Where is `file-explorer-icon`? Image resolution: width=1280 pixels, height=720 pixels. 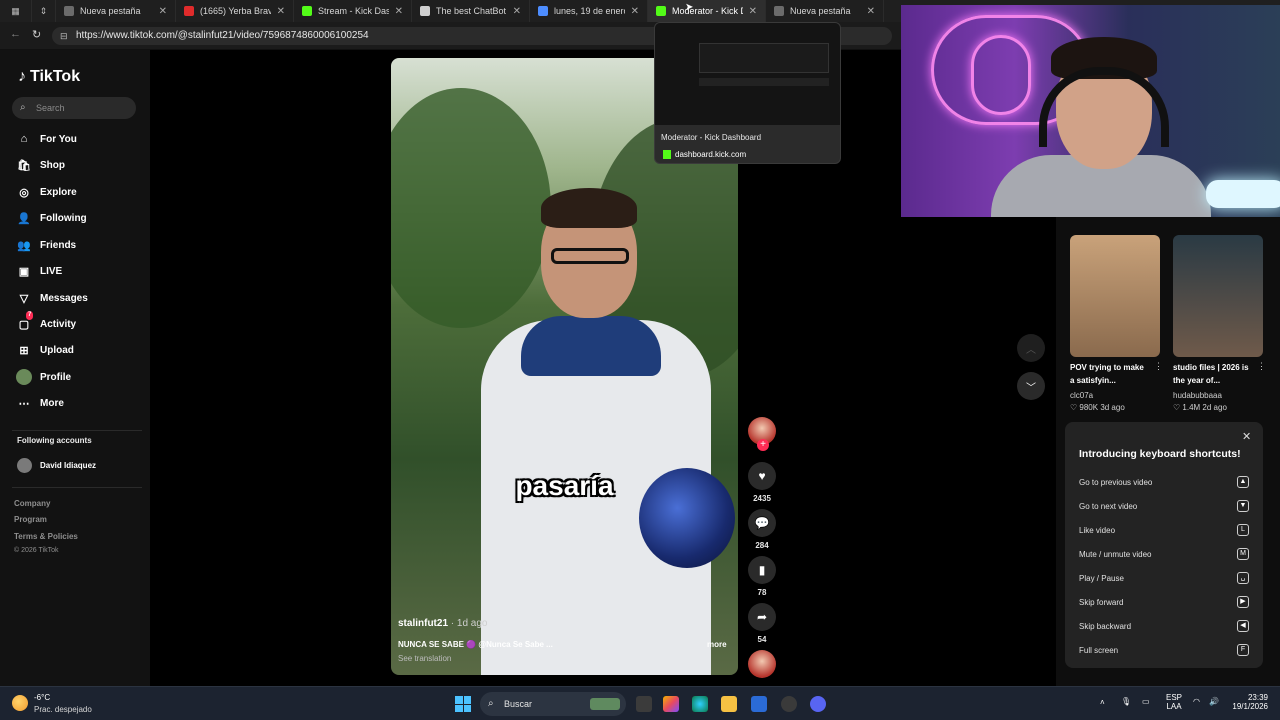 file-explorer-icon is located at coordinates (729, 704).